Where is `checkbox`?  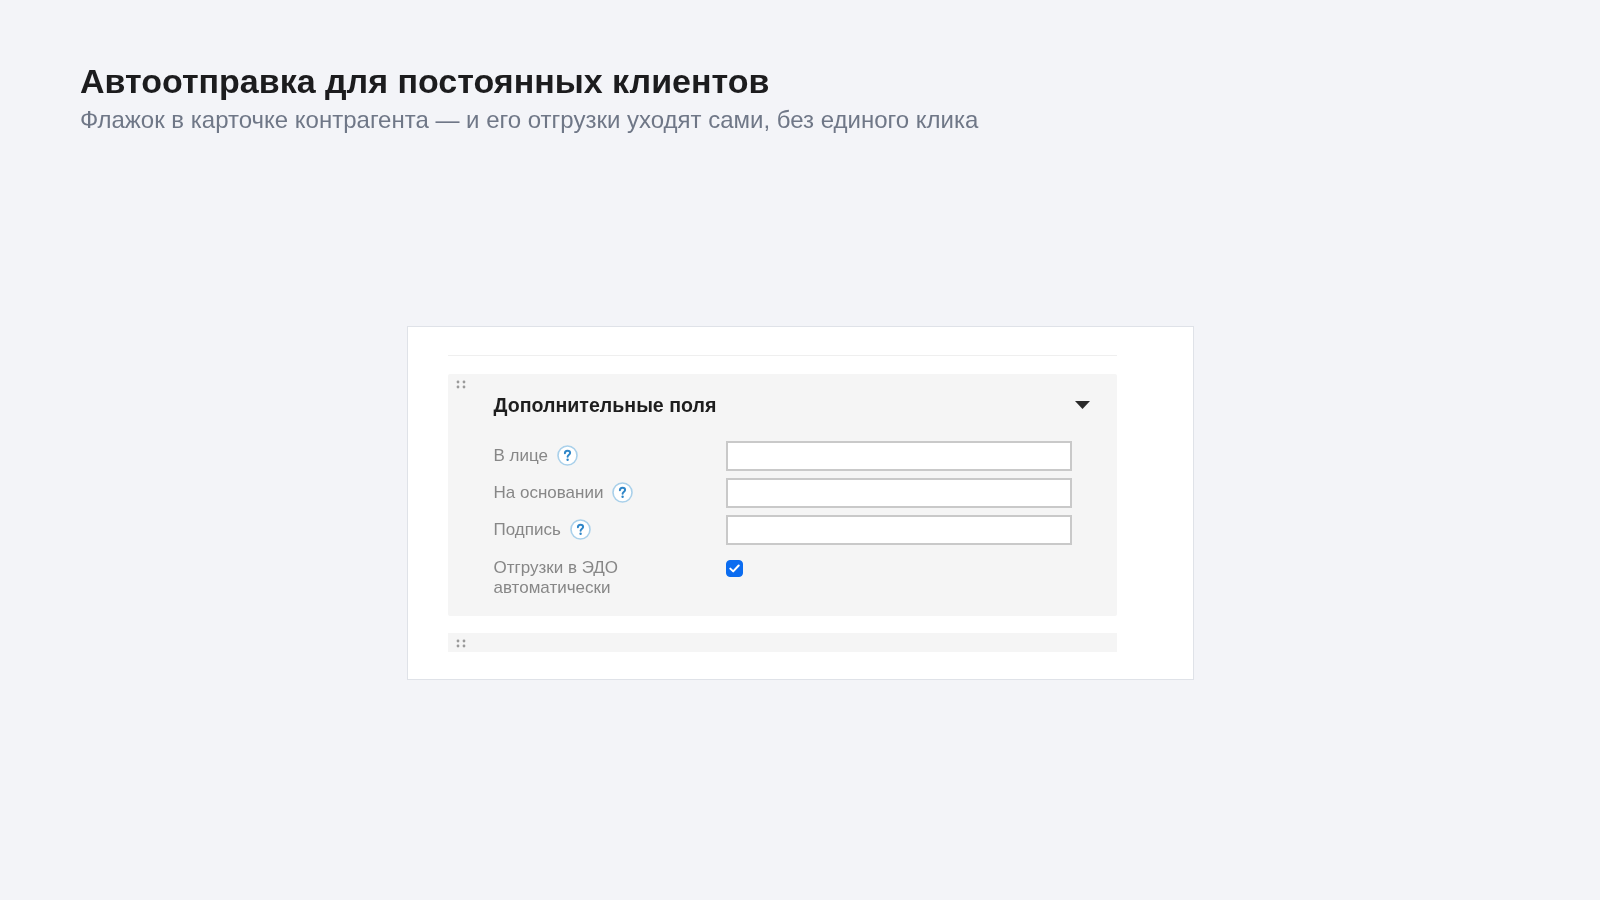 checkbox is located at coordinates (734, 568).